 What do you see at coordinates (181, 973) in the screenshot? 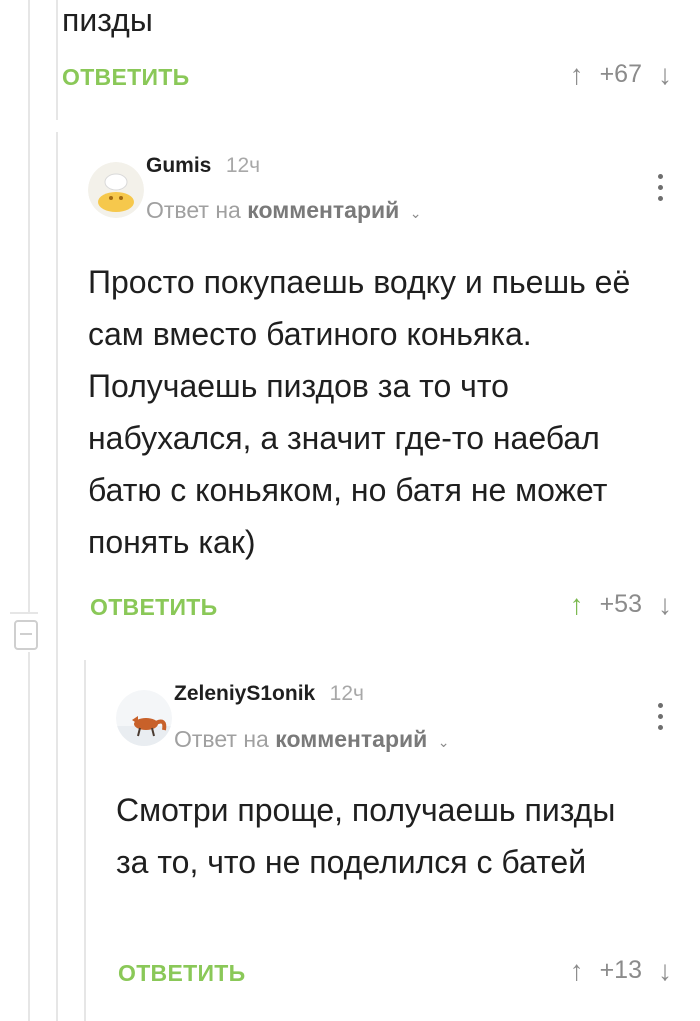
I see `comment-2-reply-button: ОТВЕТИТЬ` at bounding box center [181, 973].